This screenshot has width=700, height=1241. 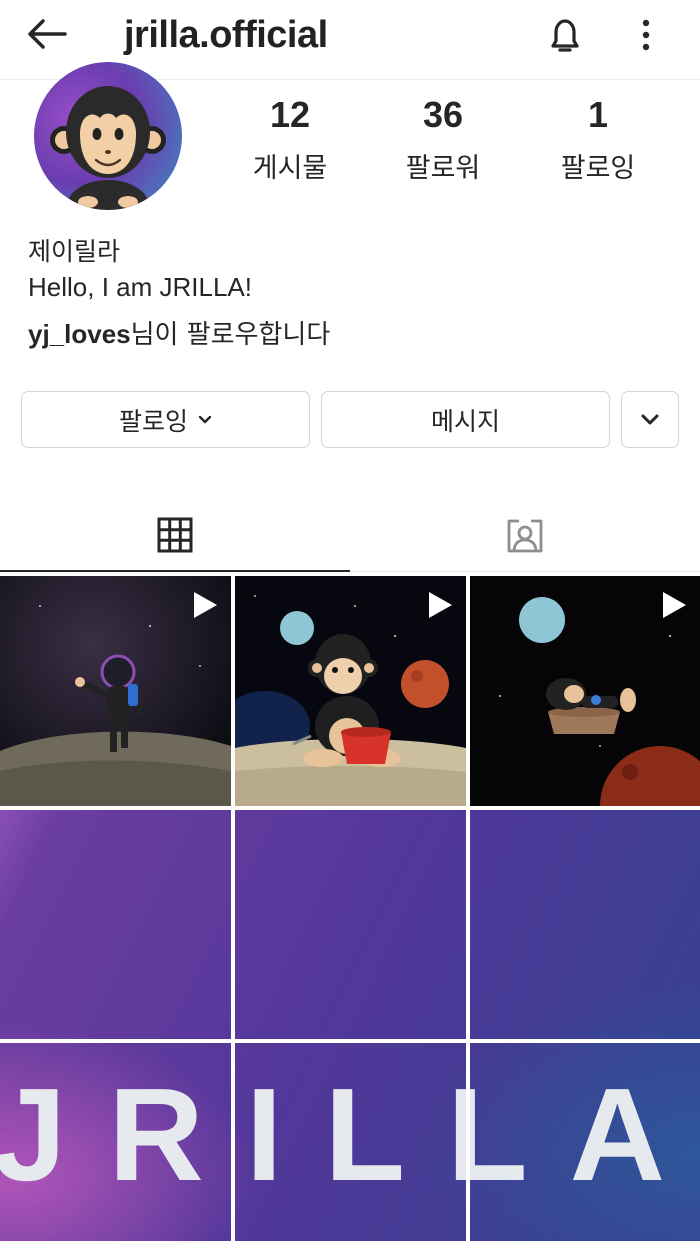 I want to click on tab-tagged, so click(x=525, y=536).